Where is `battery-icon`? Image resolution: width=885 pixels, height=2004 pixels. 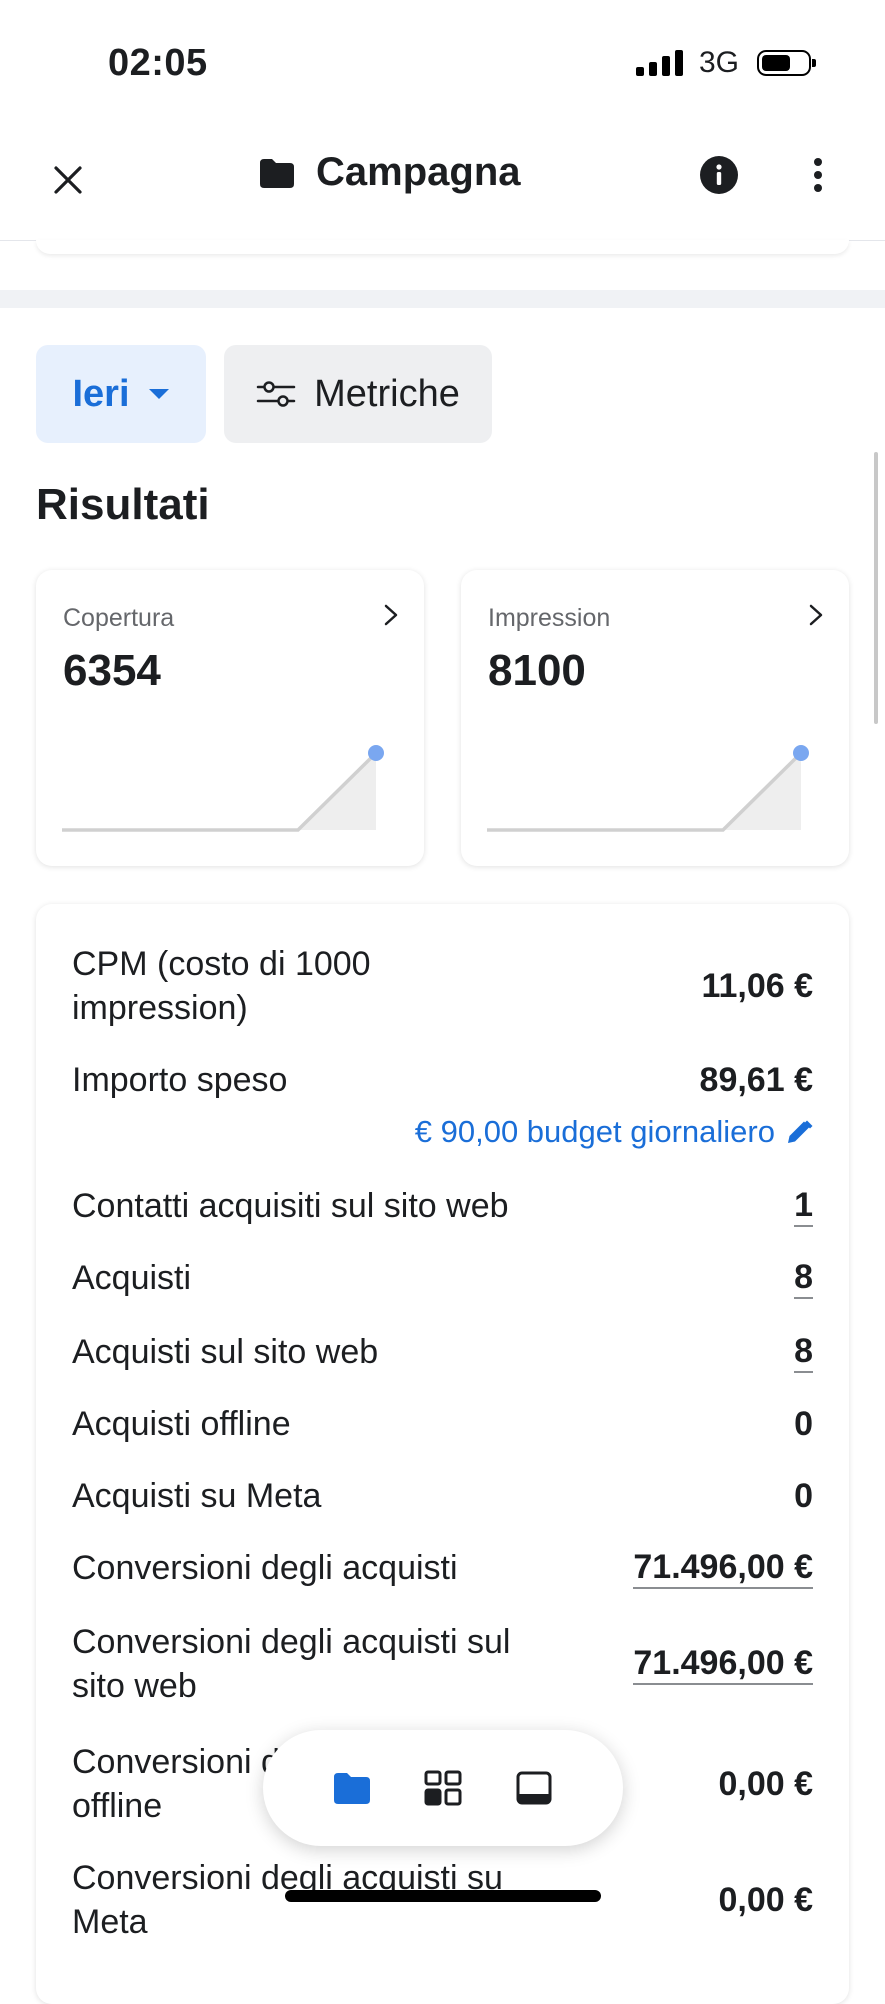
battery-icon is located at coordinates (786, 63).